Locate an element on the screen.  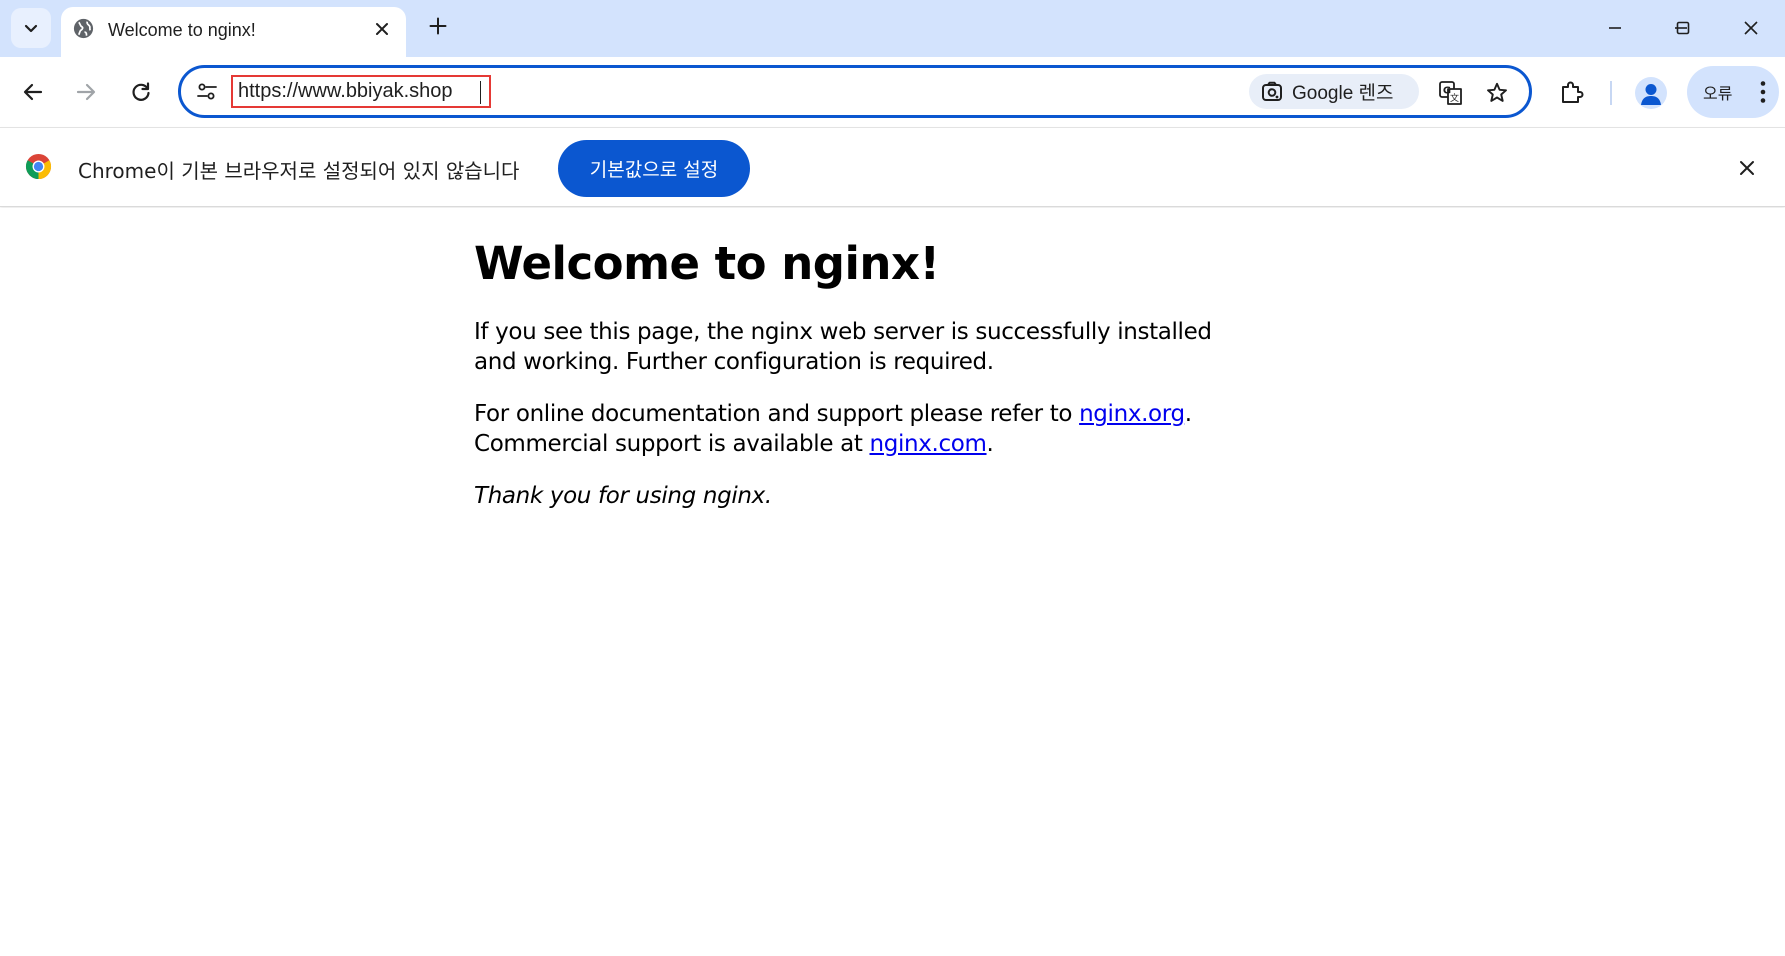
tab-title: Welcome to nginx! is located at coordinates (182, 30).